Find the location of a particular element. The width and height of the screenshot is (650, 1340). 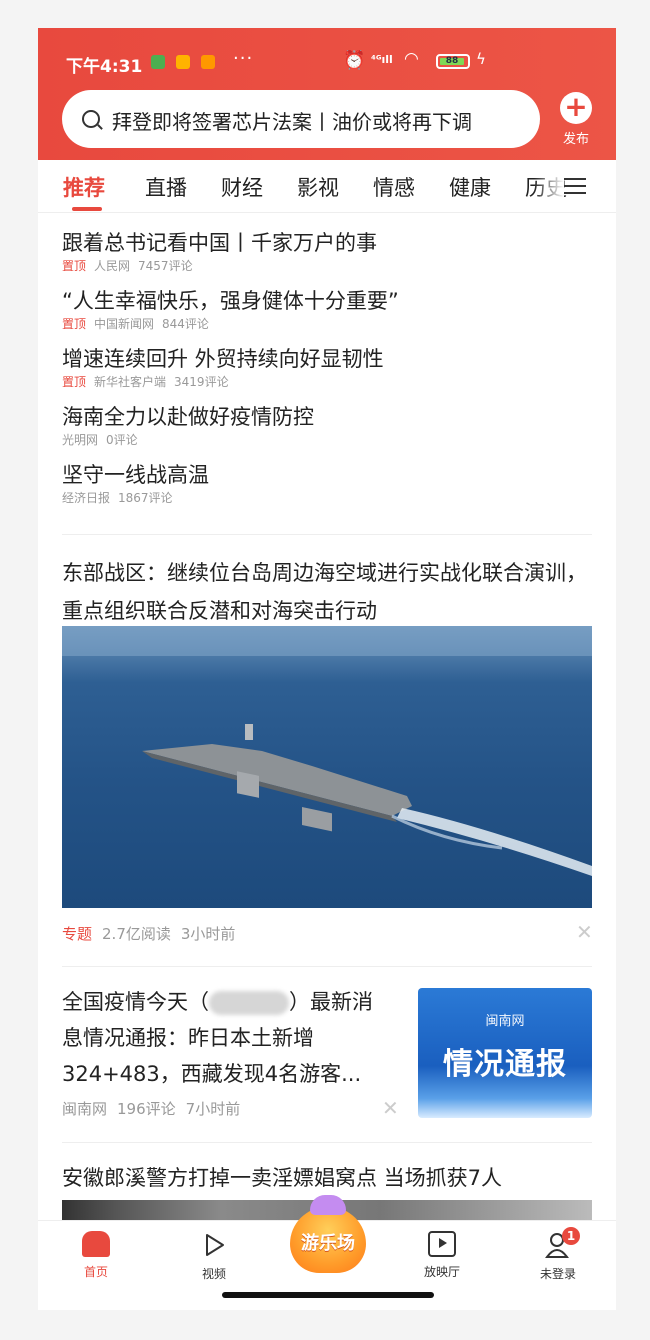

tab-emotion: 情感 is located at coordinates (394, 187).